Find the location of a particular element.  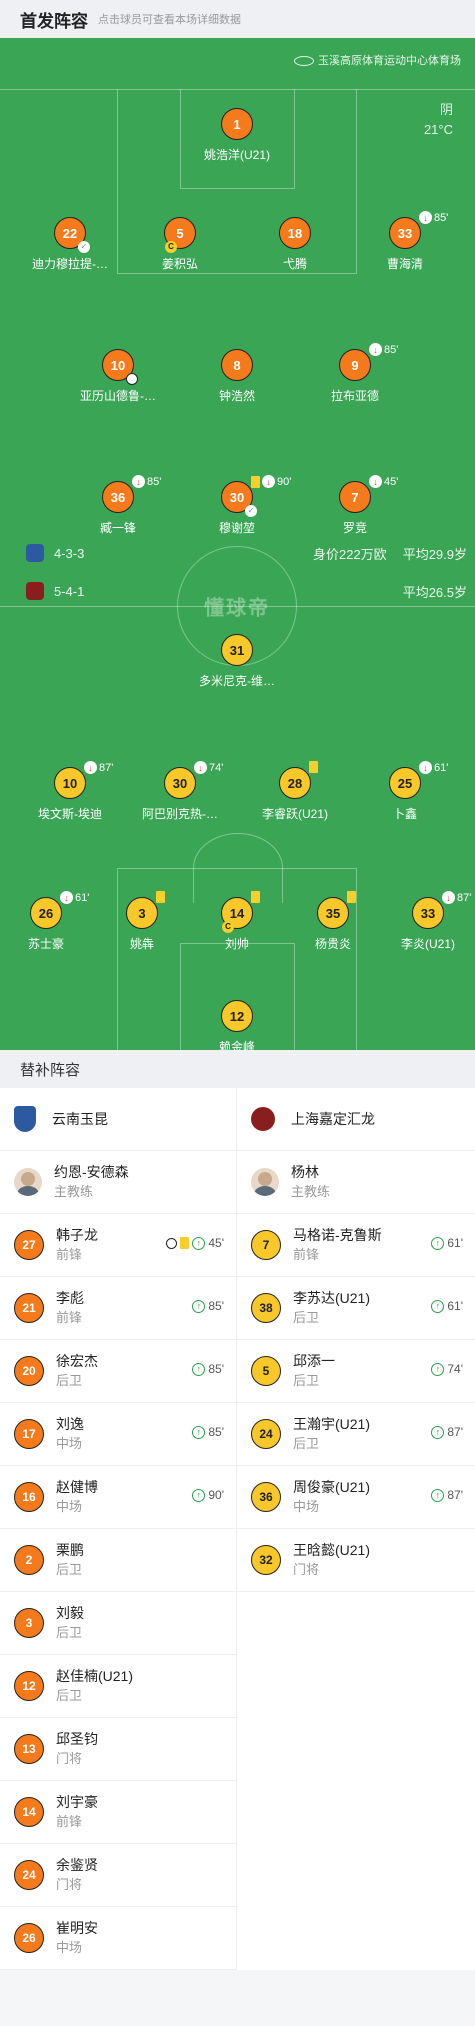

pitch-player: 22 迪力穆拉提-… ✓ is located at coordinates (70, 244).